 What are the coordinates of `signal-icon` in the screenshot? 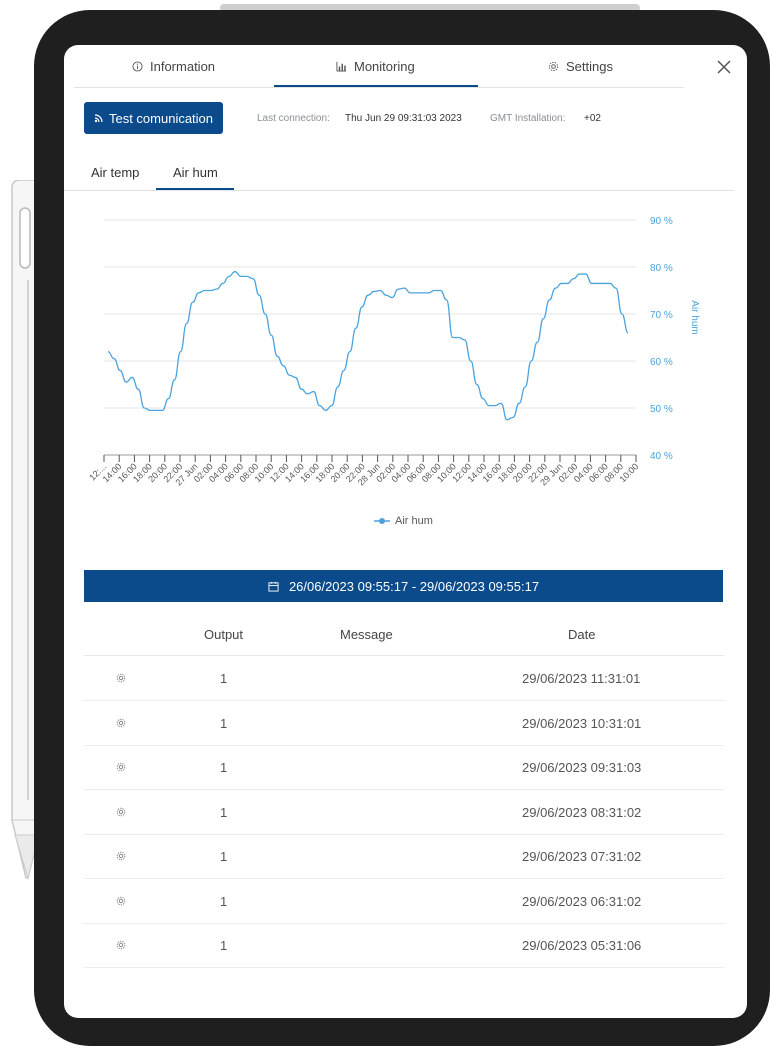 It's located at (98, 118).